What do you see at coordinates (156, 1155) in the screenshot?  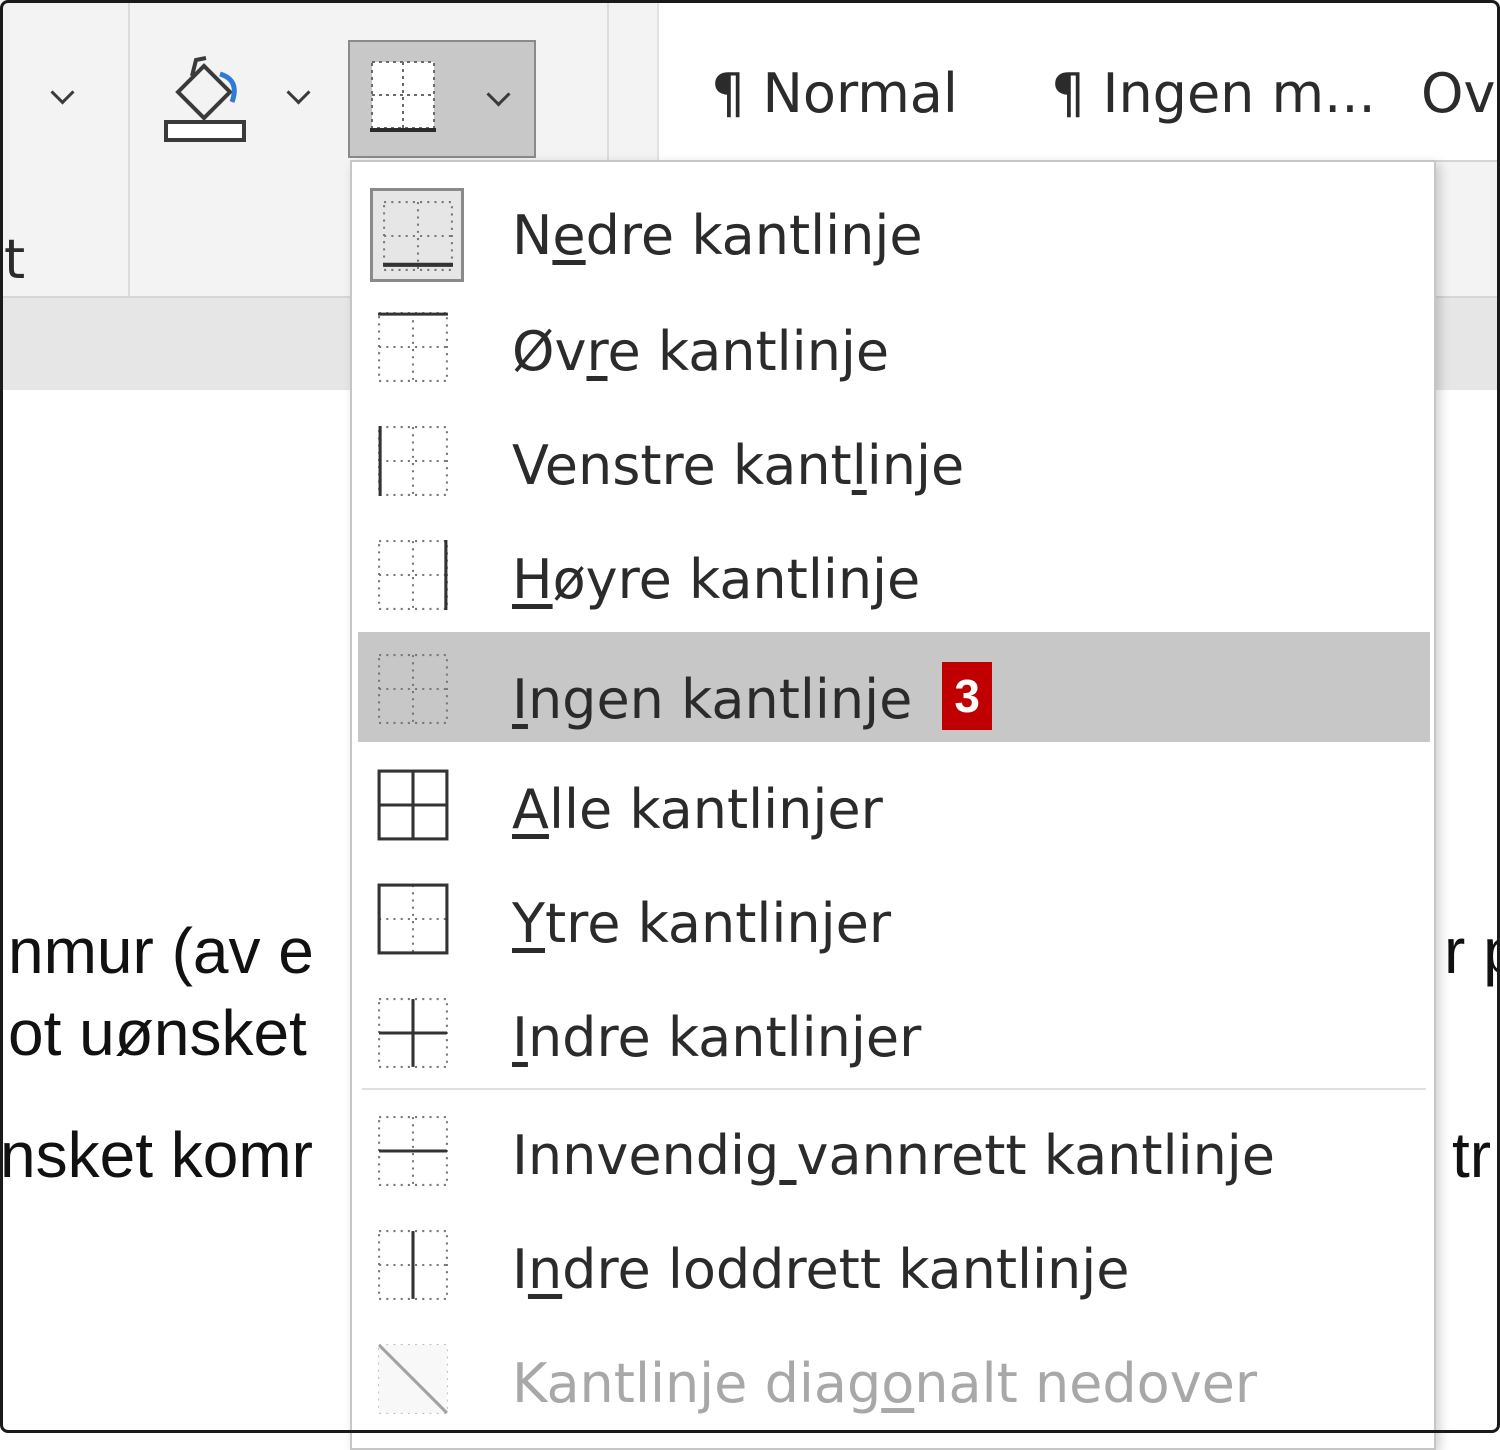 I see `document-text-line: nsket komr` at bounding box center [156, 1155].